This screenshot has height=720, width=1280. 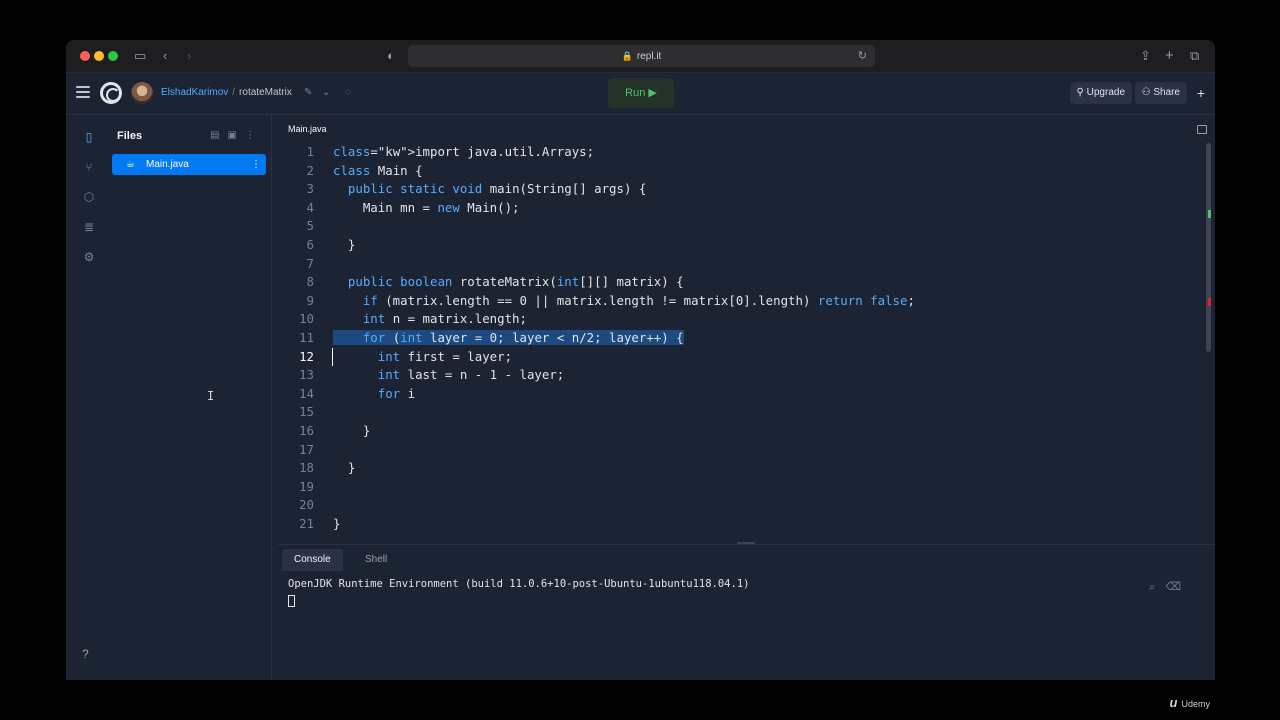 What do you see at coordinates (140, 56) in the screenshot?
I see `sidebar-toggle-icon: ▭` at bounding box center [140, 56].